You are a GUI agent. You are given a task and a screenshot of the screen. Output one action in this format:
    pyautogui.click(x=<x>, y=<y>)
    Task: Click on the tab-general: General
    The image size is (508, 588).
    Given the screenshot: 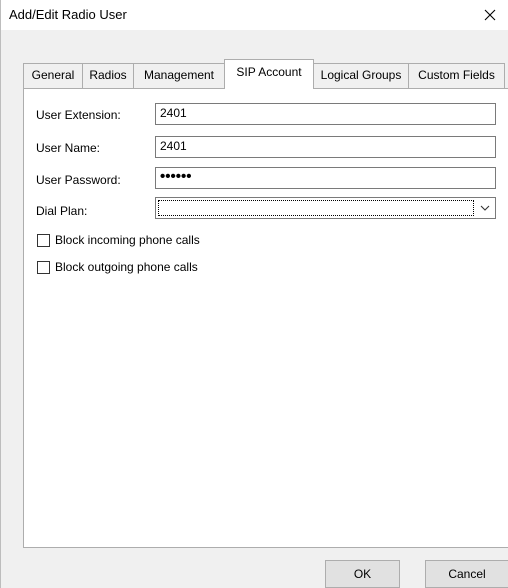 What is the action you would take?
    pyautogui.click(x=53, y=75)
    